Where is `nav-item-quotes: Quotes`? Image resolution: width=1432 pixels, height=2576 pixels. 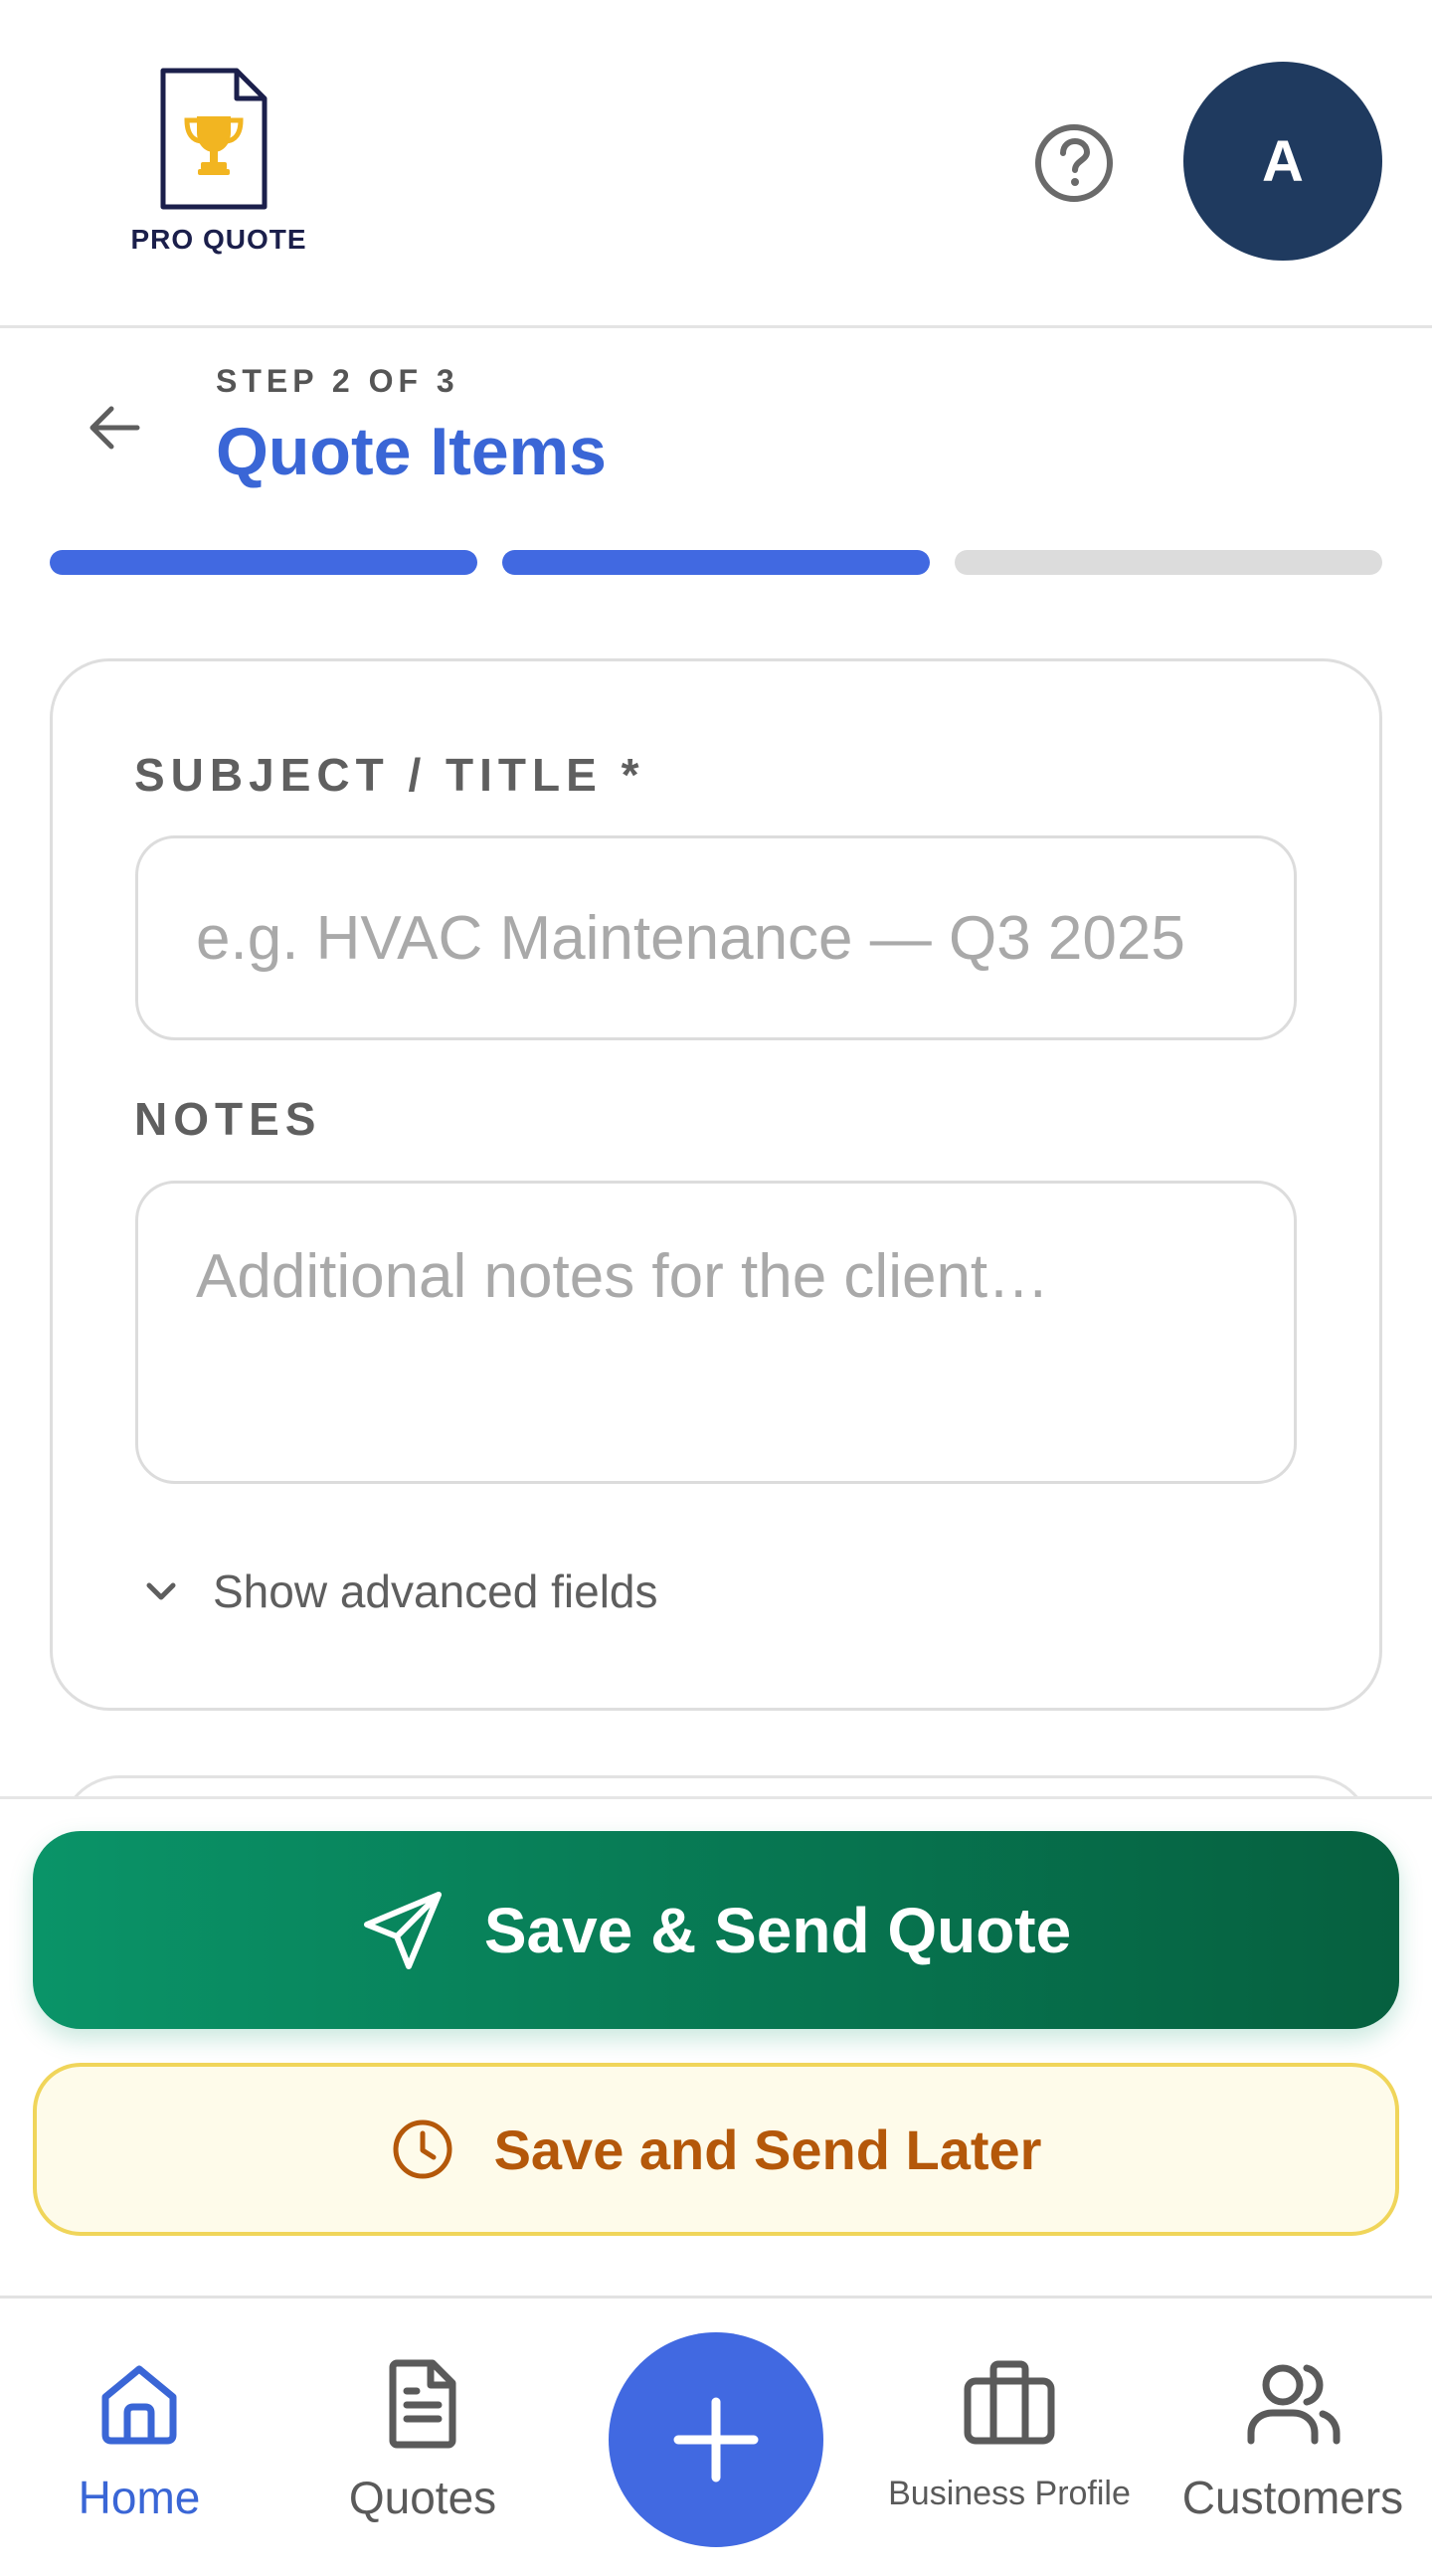 nav-item-quotes: Quotes is located at coordinates (423, 2437).